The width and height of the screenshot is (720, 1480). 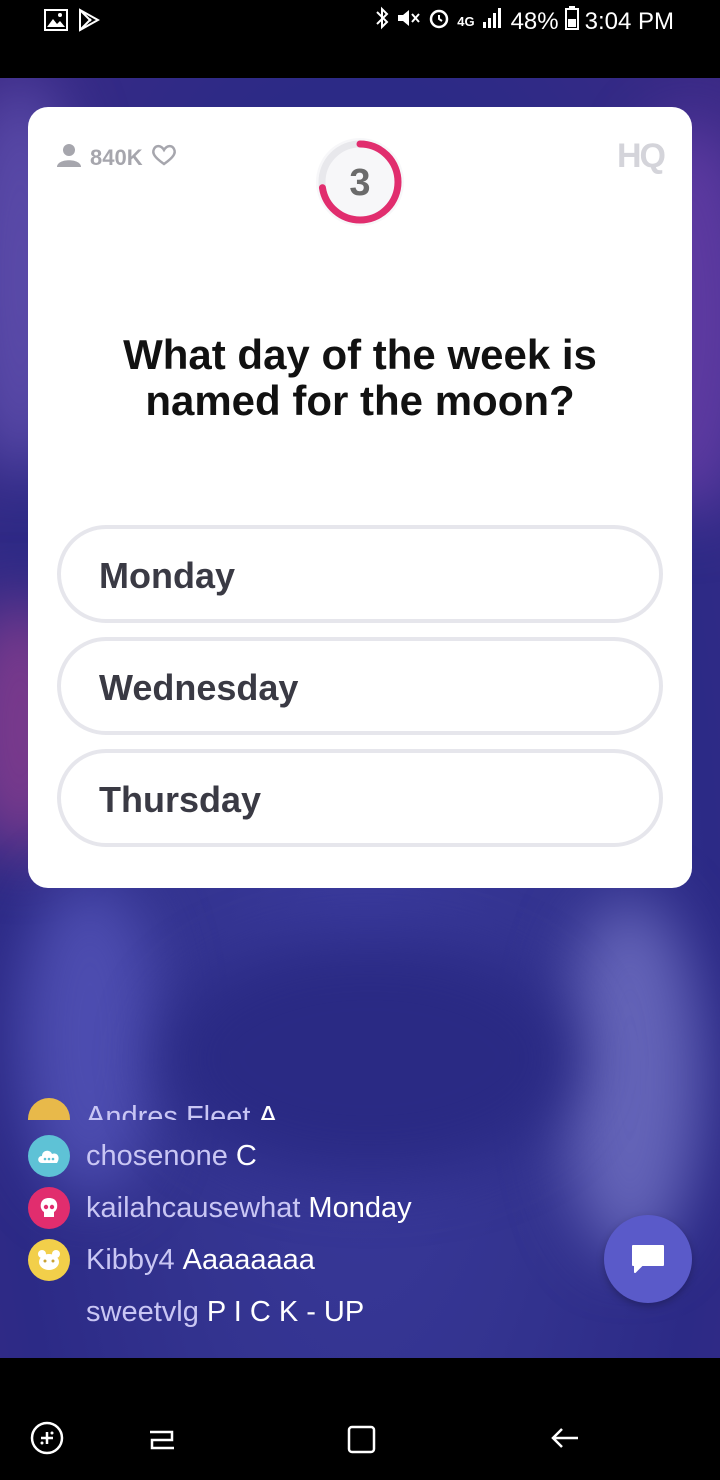 I want to click on chat-text: P I C K - UP, so click(x=285, y=1311).